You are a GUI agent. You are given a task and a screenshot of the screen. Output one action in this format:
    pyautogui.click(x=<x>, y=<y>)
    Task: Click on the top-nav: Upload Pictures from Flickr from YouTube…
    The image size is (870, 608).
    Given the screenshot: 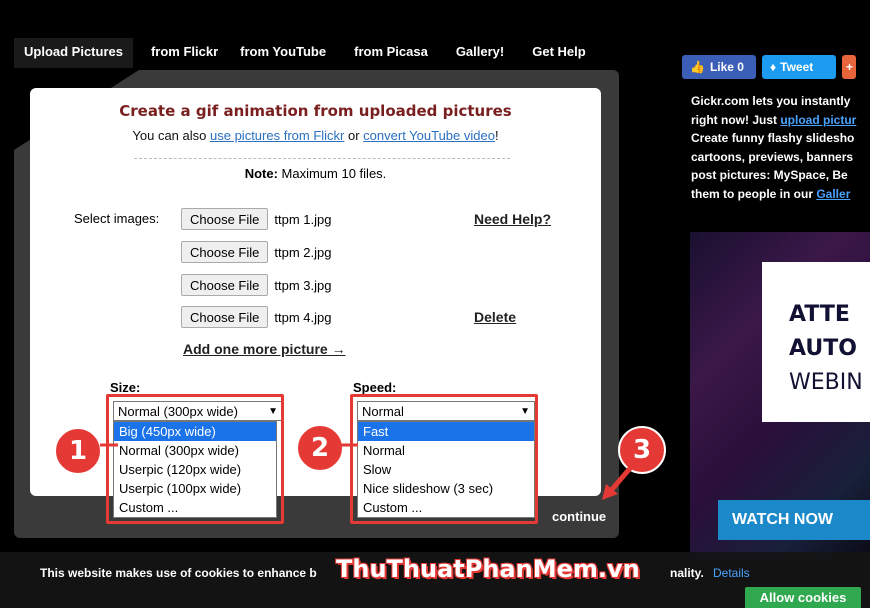 What is the action you would take?
    pyautogui.click(x=305, y=53)
    